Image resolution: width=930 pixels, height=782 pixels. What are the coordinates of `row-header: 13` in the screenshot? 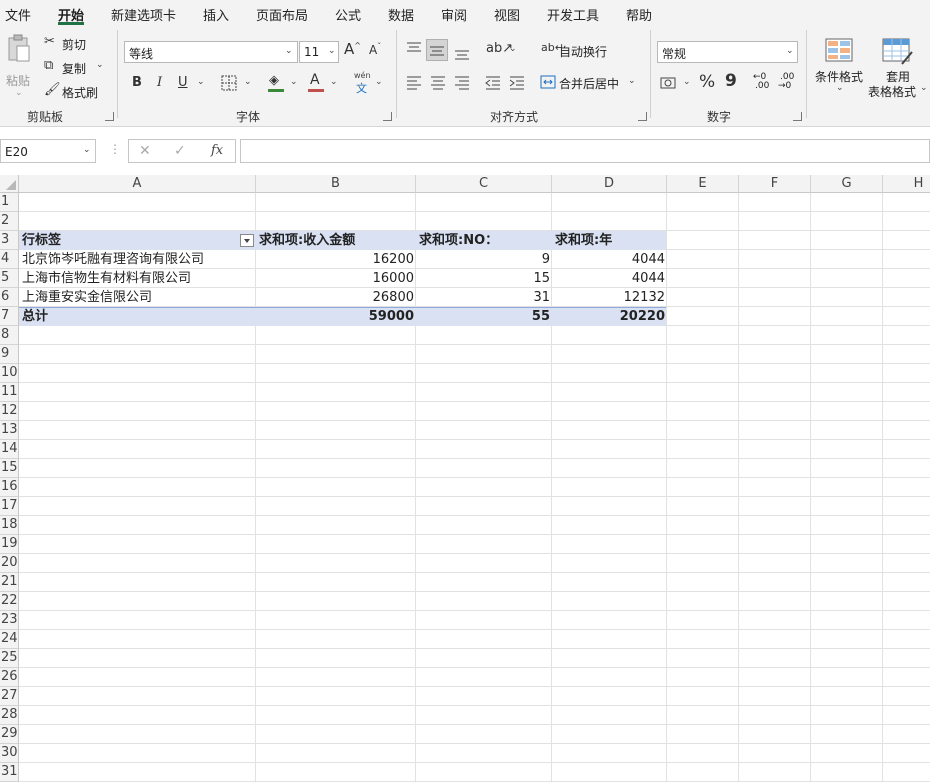 It's located at (9, 430).